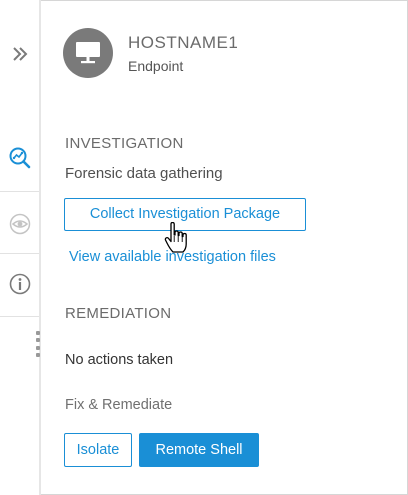 This screenshot has height=495, width=408. I want to click on eye-icon, so click(19, 224).